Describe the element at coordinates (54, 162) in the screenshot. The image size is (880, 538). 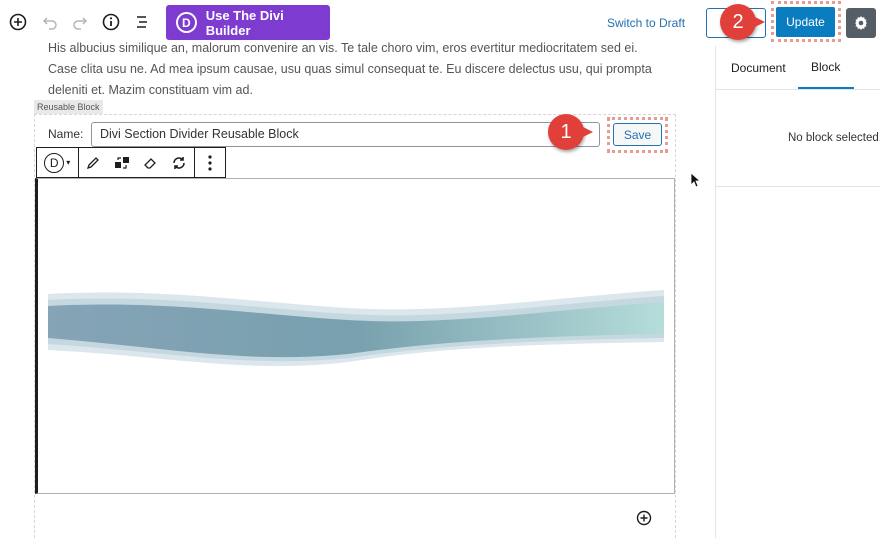
I see `divi-block-icon: D` at that location.